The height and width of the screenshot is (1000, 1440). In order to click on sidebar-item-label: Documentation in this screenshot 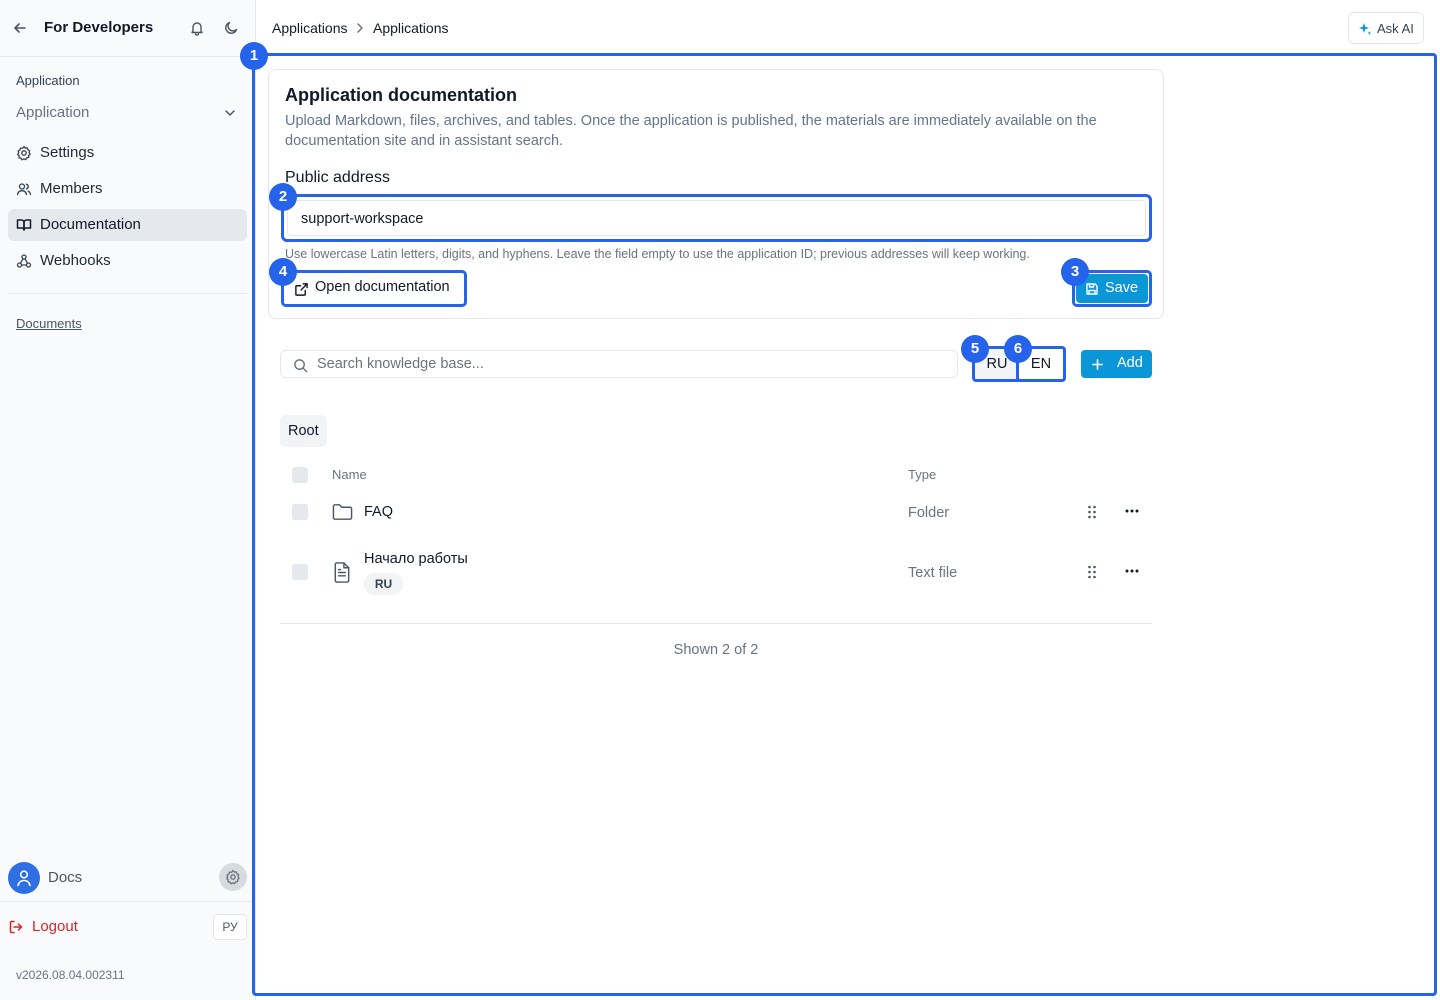, I will do `click(90, 224)`.